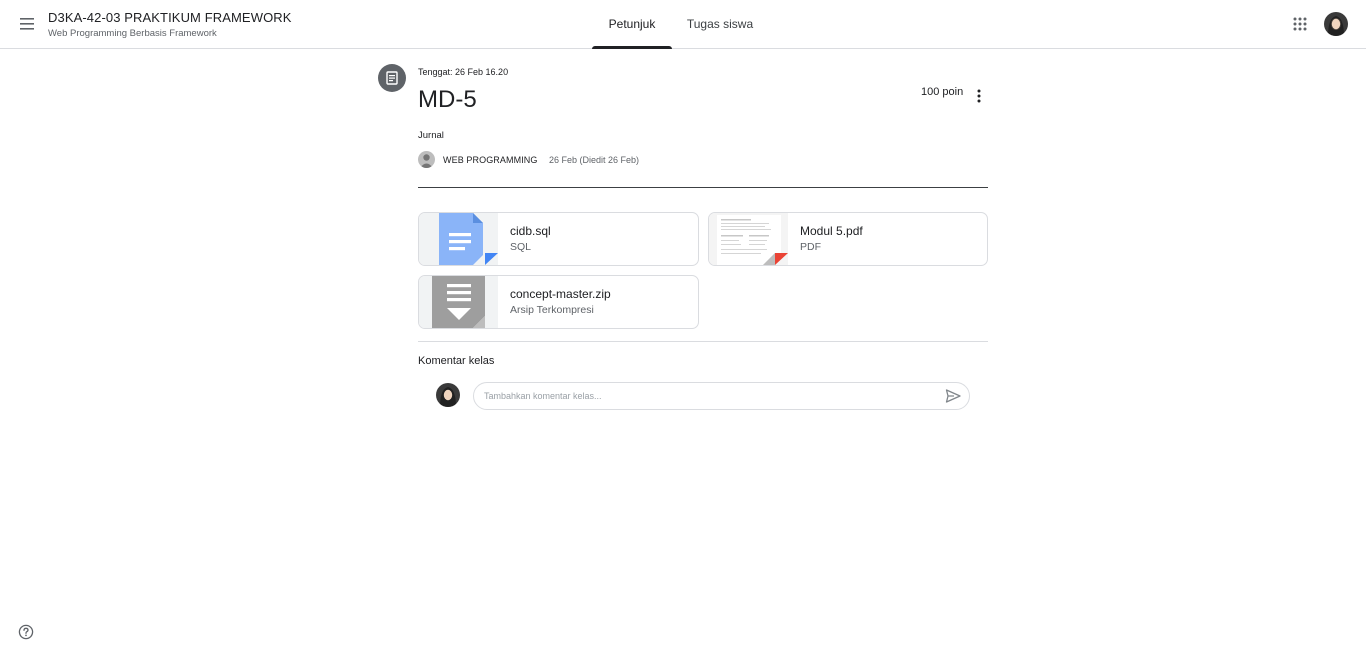  I want to click on comments-divider, so click(703, 341).